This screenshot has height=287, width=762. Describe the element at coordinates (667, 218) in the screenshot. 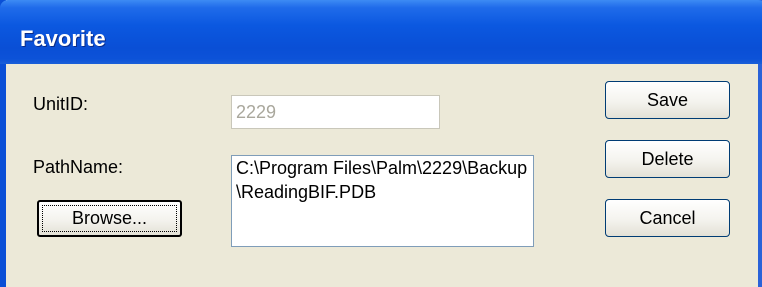

I see `cancel-button: Cancel` at that location.